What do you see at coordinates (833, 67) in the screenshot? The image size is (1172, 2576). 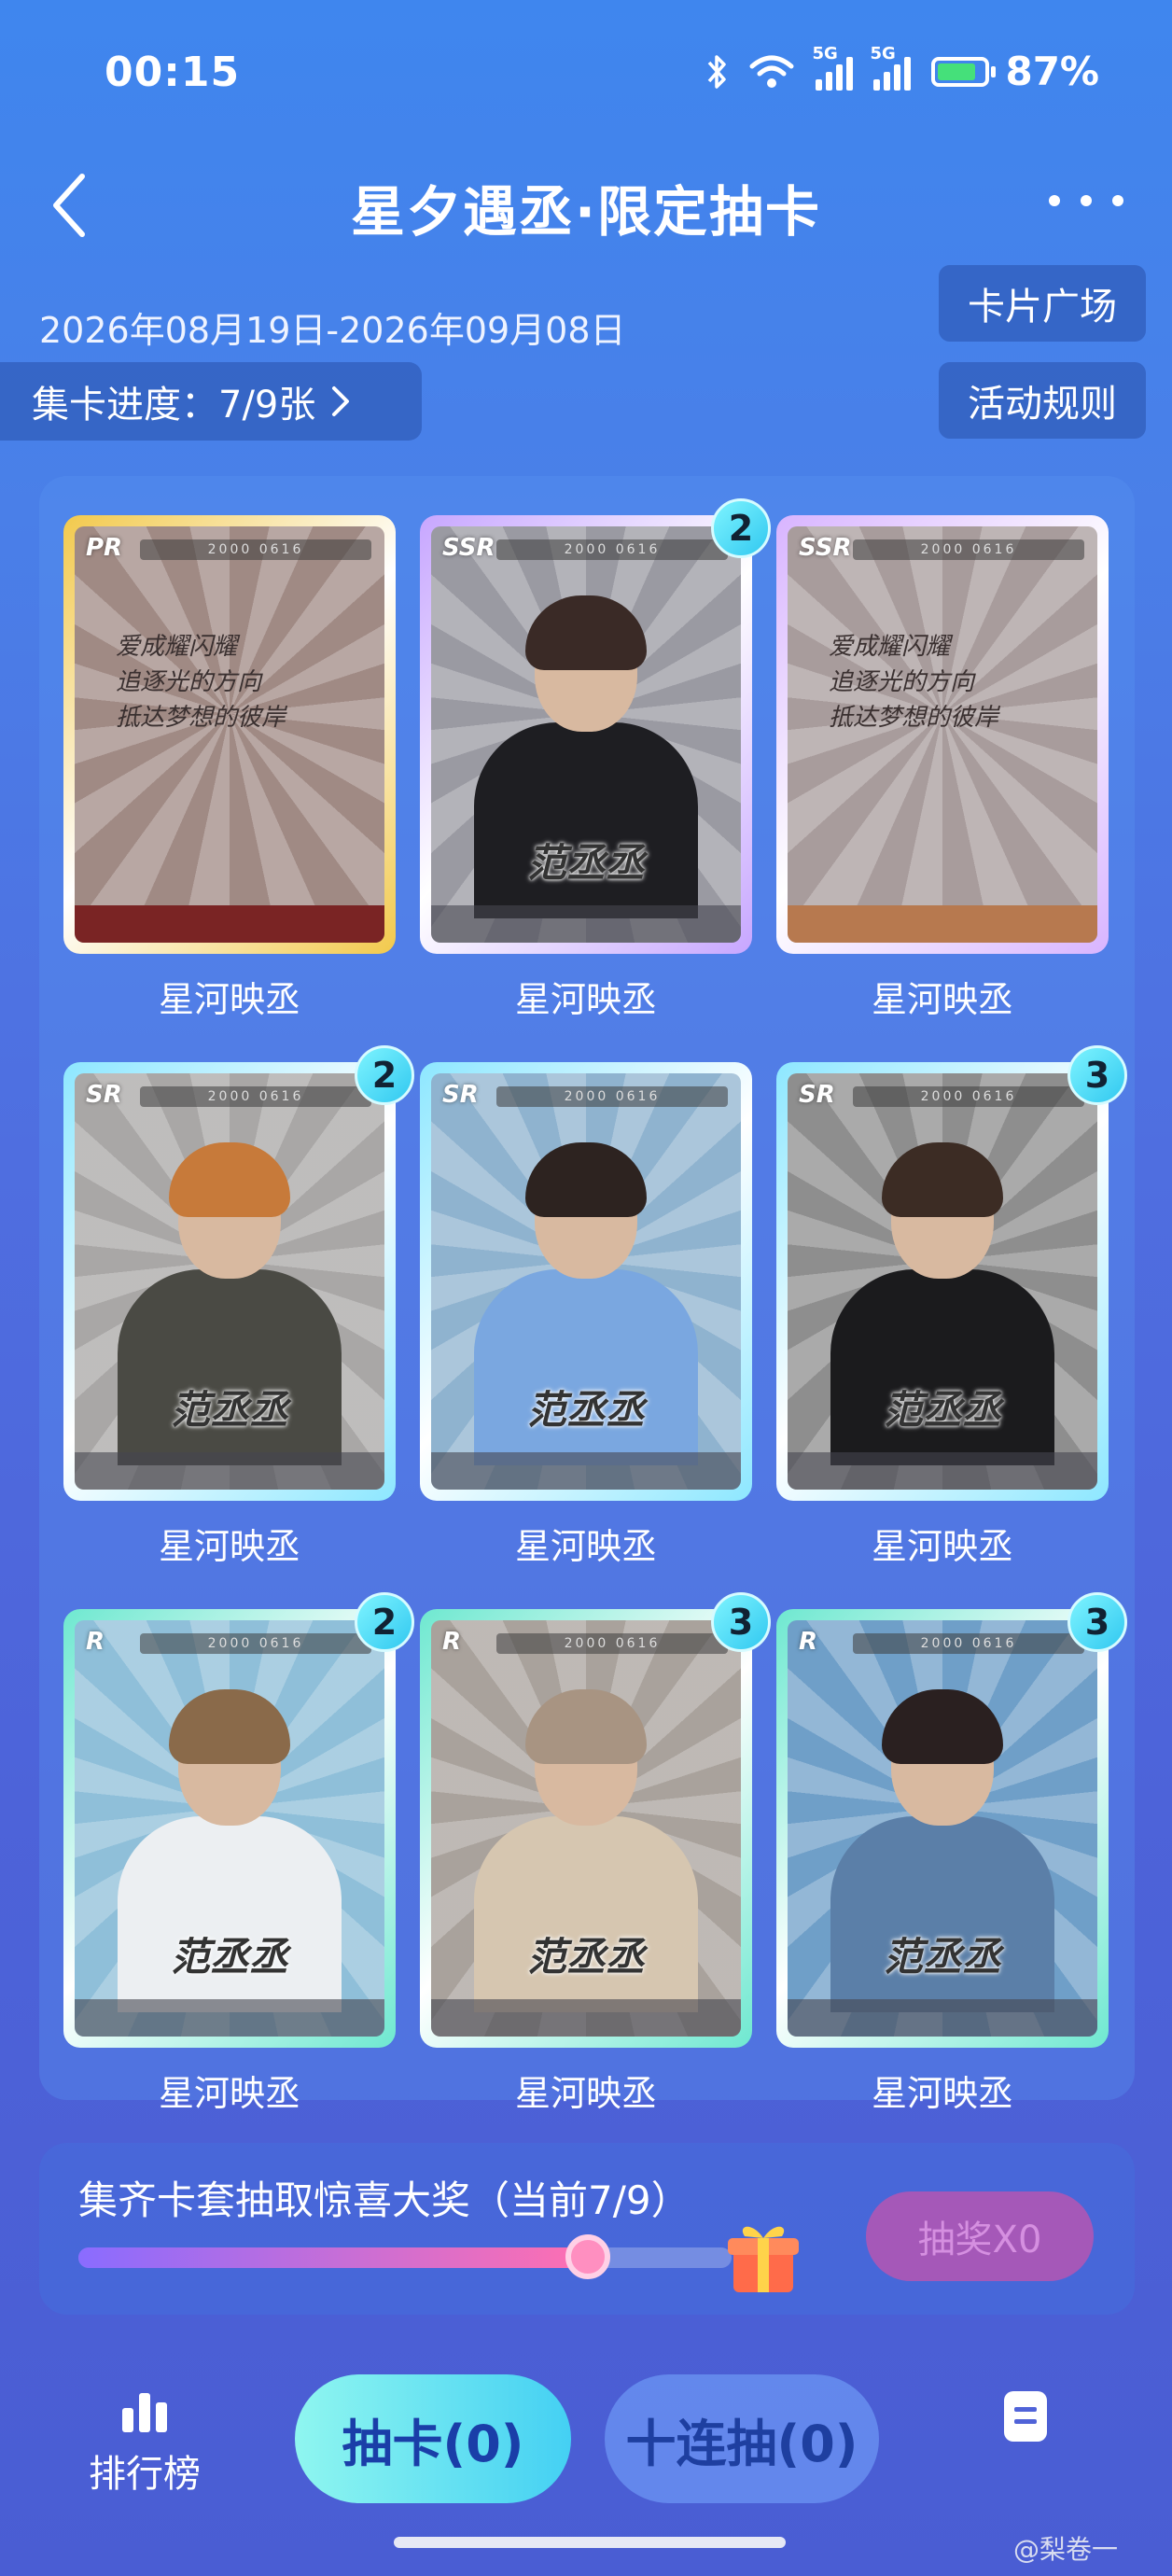 I see `cell-signal-icon: 5G` at bounding box center [833, 67].